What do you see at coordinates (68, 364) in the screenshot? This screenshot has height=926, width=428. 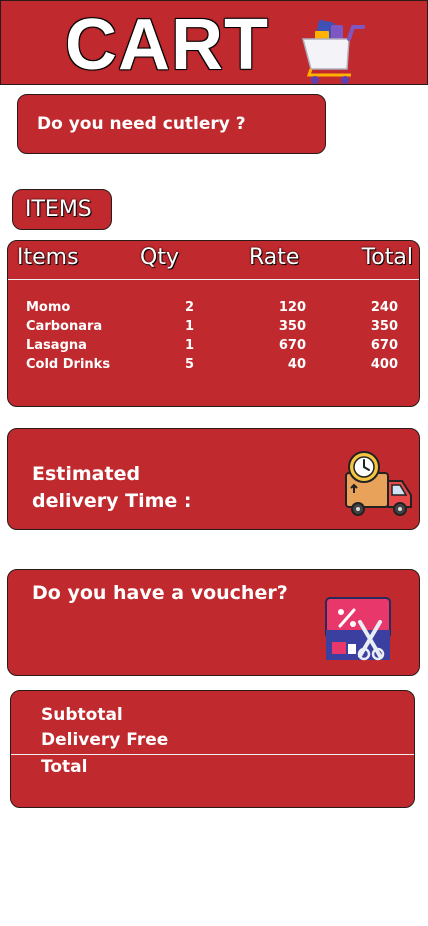 I see `item-name: Cold Drinks` at bounding box center [68, 364].